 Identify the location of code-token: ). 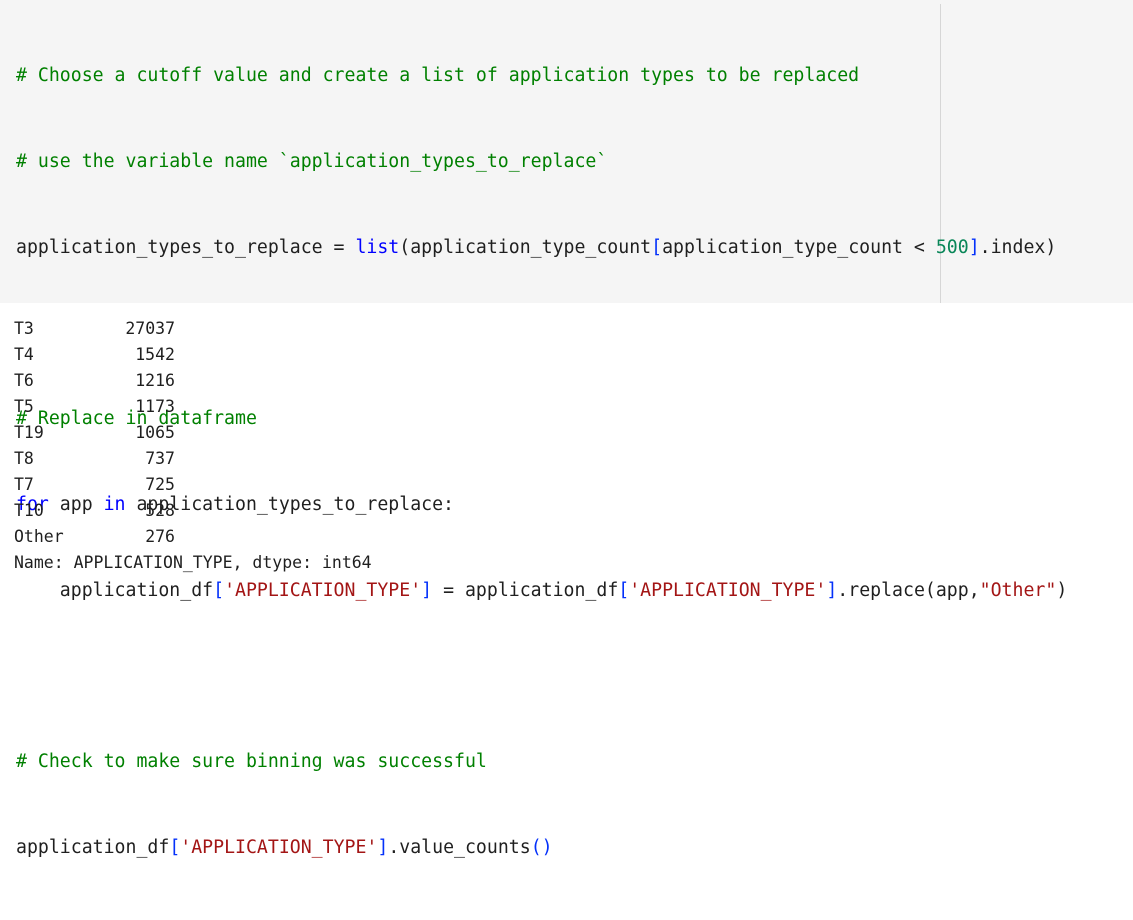
(1062, 590).